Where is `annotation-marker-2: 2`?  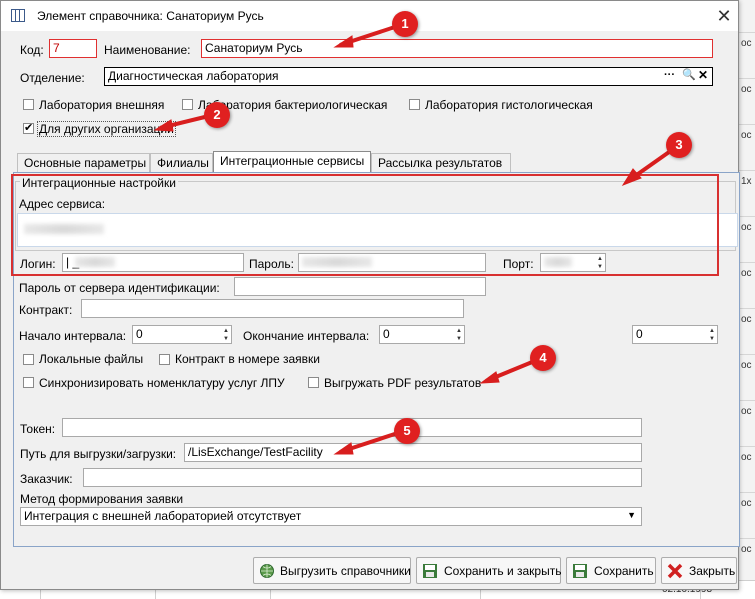 annotation-marker-2: 2 is located at coordinates (217, 115).